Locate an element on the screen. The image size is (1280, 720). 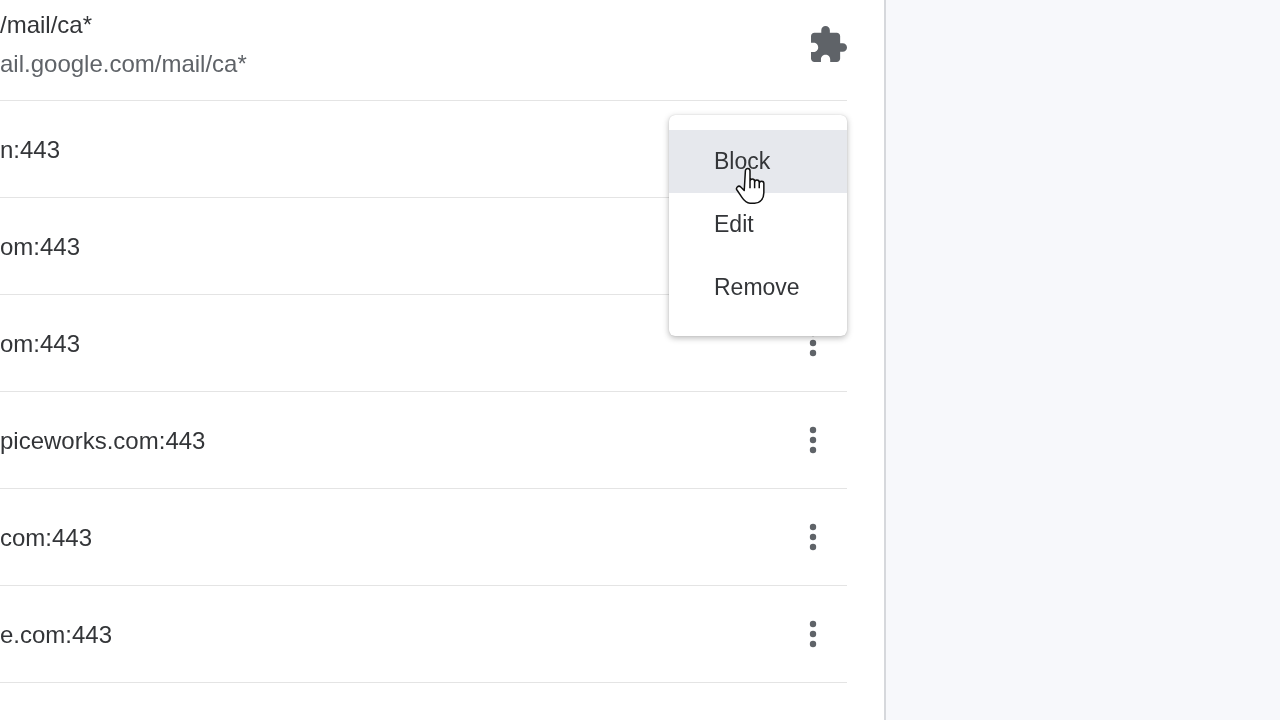
site-address: e.com:443 is located at coordinates (56, 634).